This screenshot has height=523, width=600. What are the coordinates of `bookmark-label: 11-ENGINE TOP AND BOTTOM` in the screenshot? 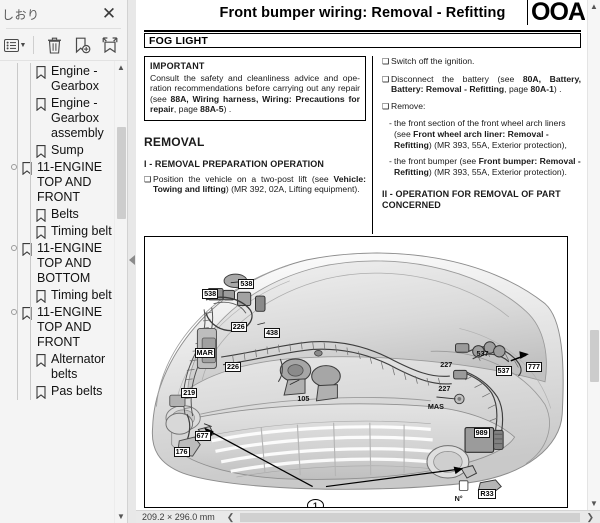 It's located at (70, 263).